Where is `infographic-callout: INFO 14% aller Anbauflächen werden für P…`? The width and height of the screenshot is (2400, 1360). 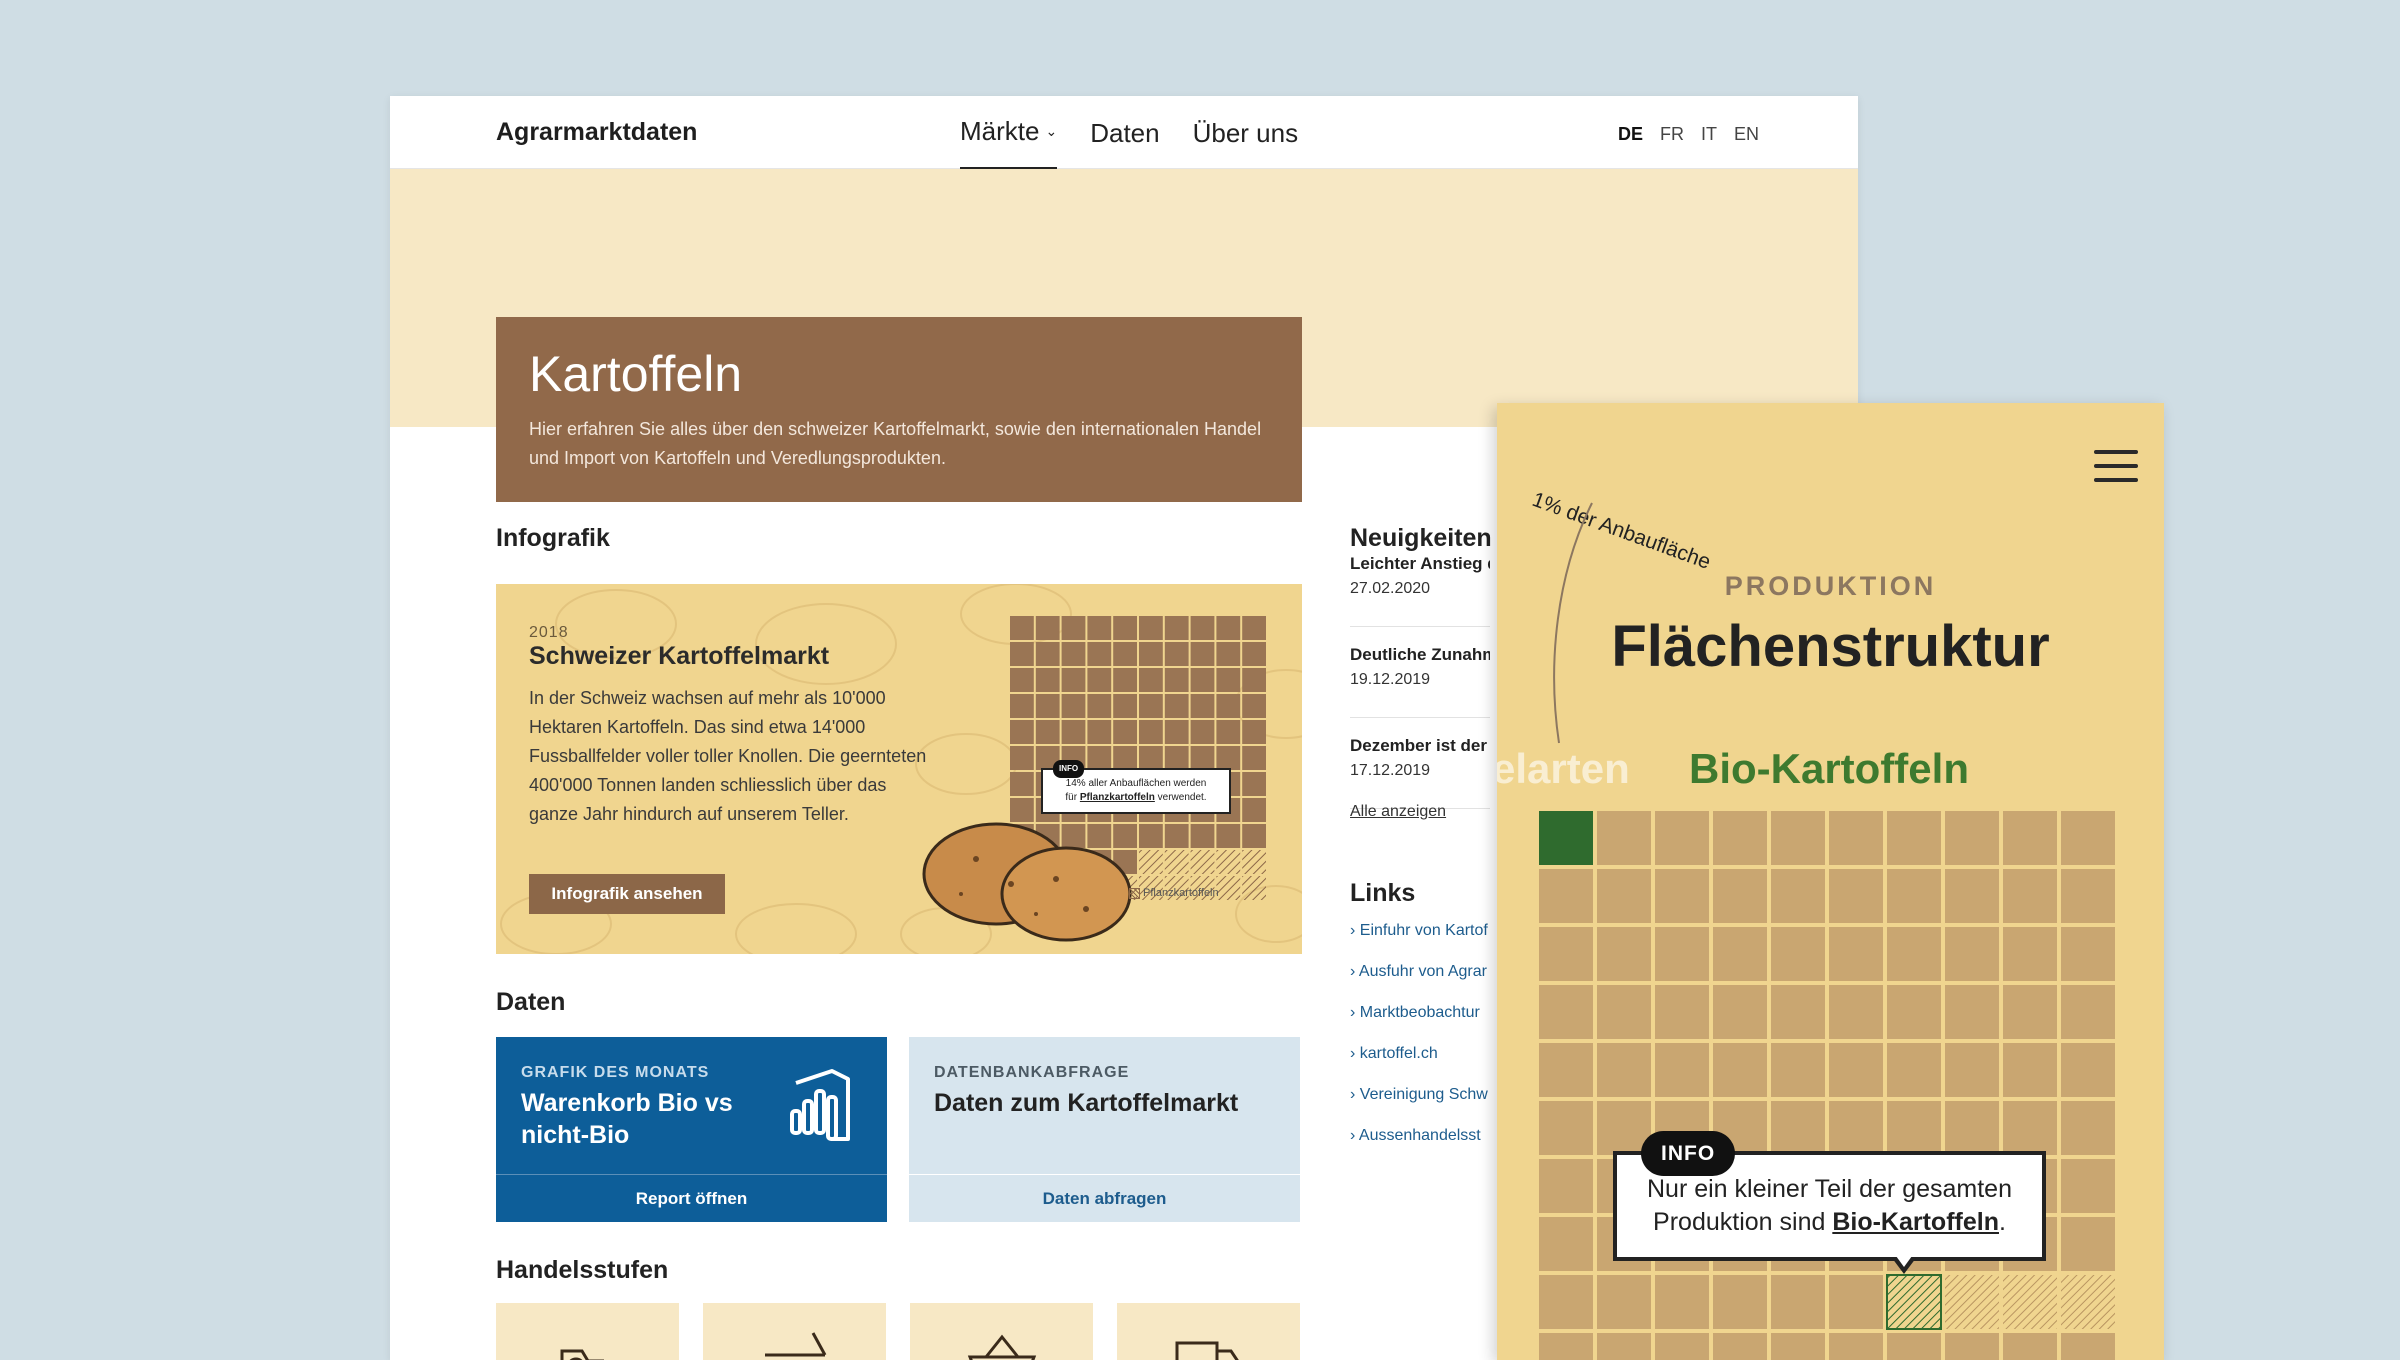
infographic-callout: INFO 14% aller Anbauflächen werden für P… is located at coordinates (1136, 787).